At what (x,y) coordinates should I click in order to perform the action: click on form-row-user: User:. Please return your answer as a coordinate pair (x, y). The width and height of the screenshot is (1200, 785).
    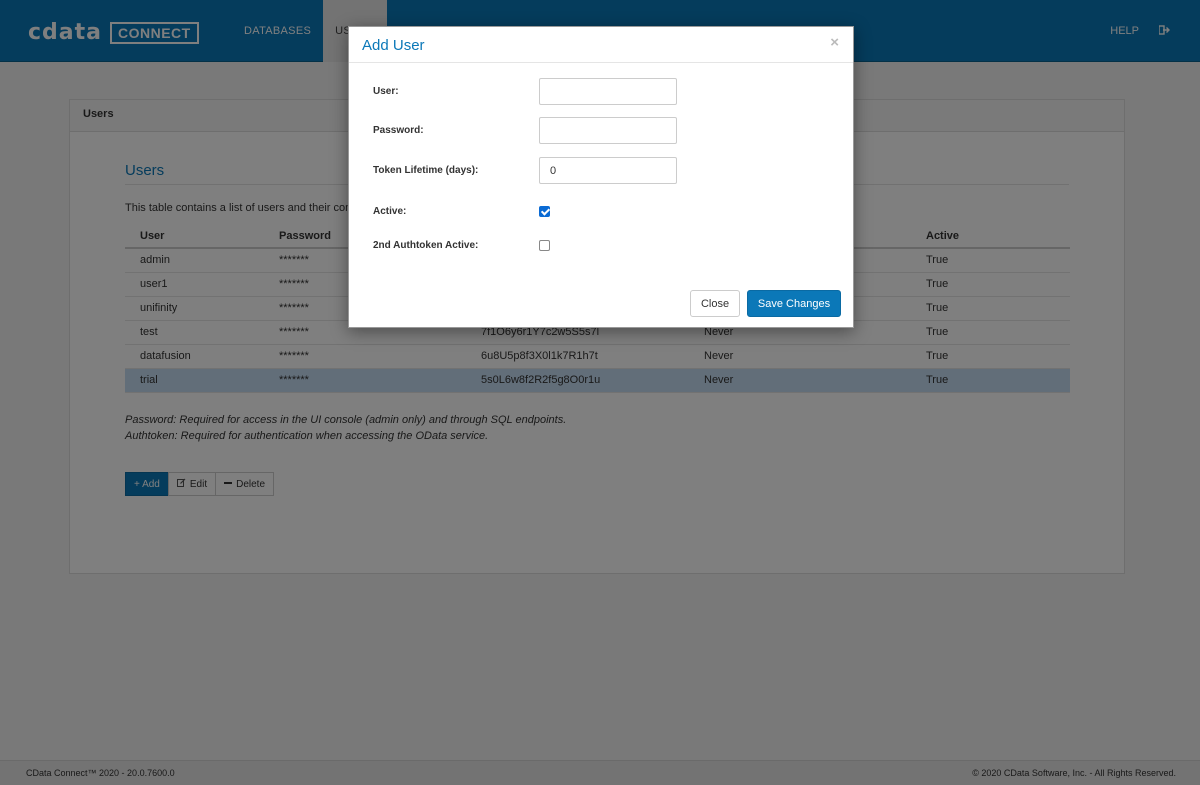
    Looking at the image, I should click on (603, 92).